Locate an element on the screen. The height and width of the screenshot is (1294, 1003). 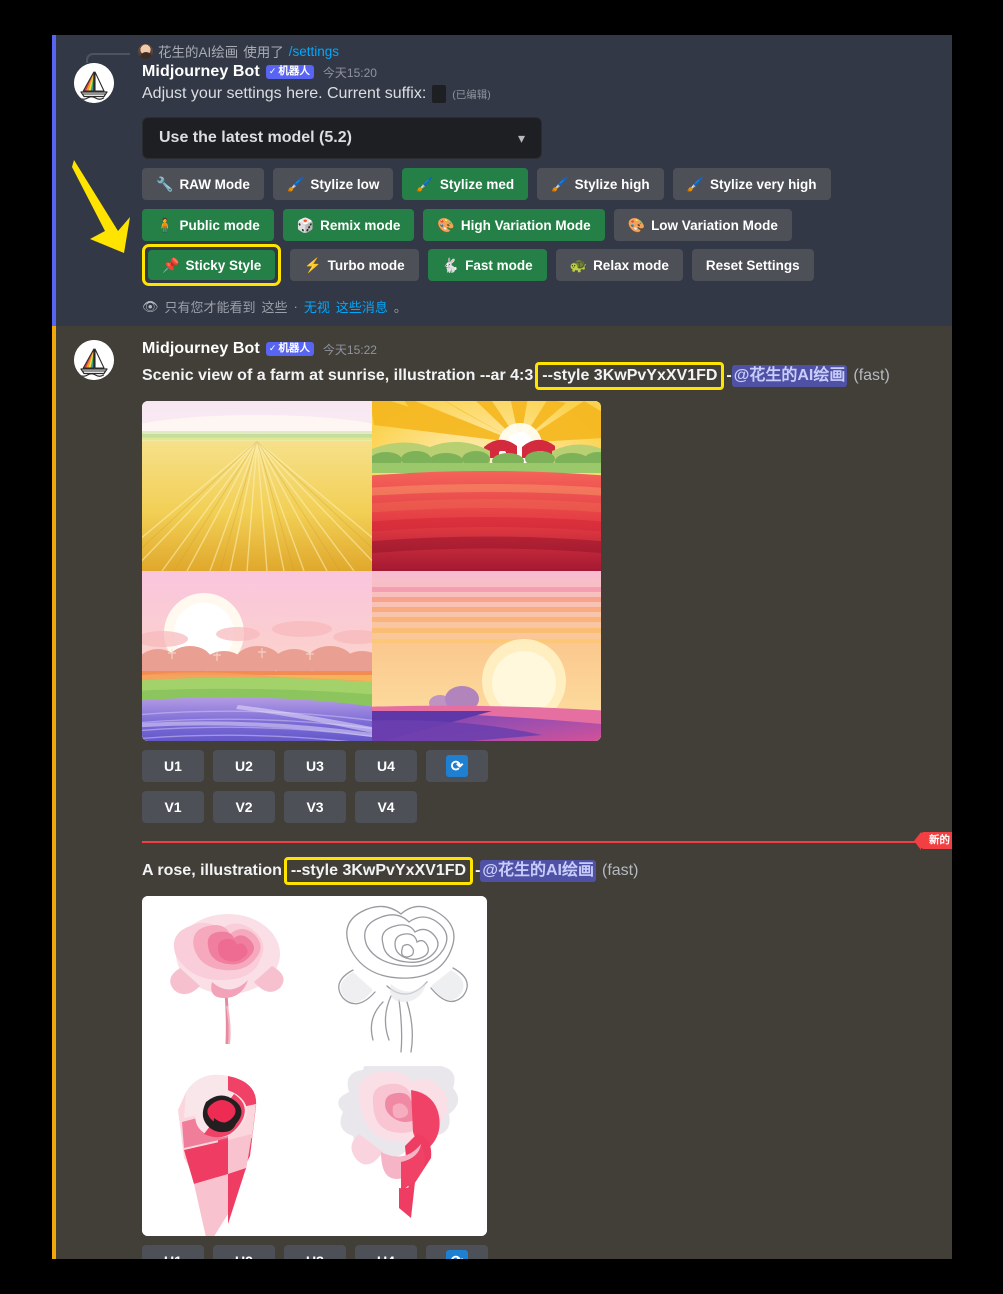
farm-style-highlight-box: --style 3KwPvYxXV1FD is located at coordinates (630, 376).